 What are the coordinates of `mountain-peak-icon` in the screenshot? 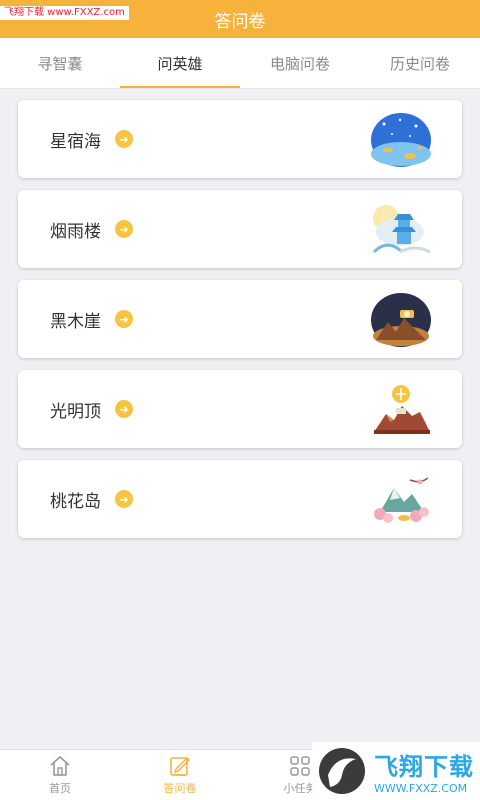 It's located at (402, 409).